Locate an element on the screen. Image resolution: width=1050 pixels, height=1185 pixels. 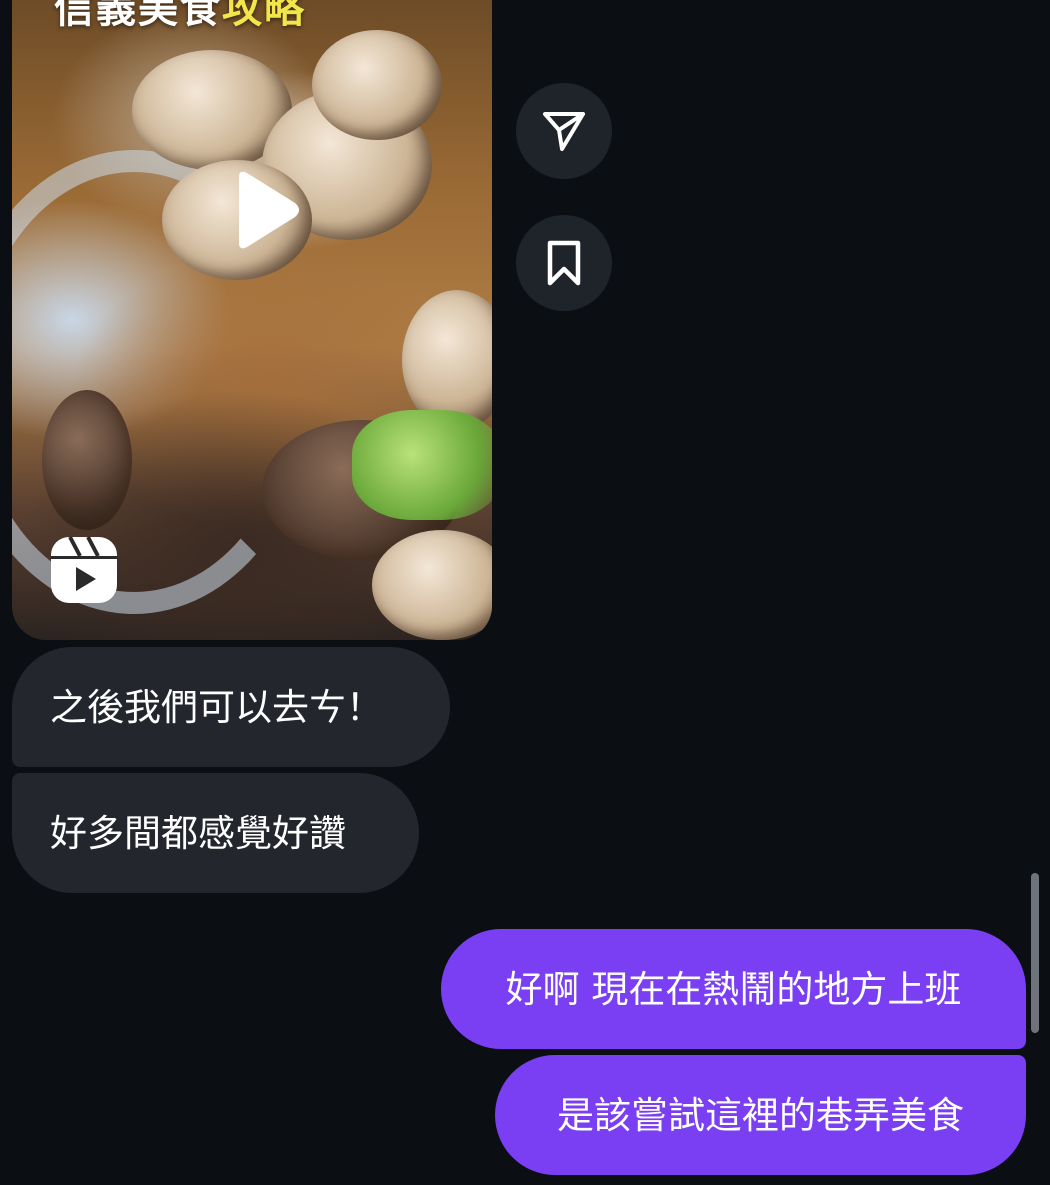
message-text: 好多間都感覺好讚 is located at coordinates (198, 833).